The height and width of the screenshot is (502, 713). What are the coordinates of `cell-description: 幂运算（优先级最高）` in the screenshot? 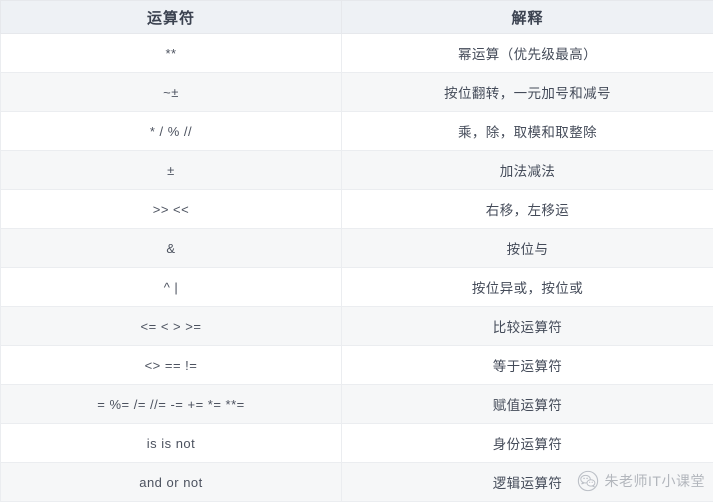 It's located at (527, 53).